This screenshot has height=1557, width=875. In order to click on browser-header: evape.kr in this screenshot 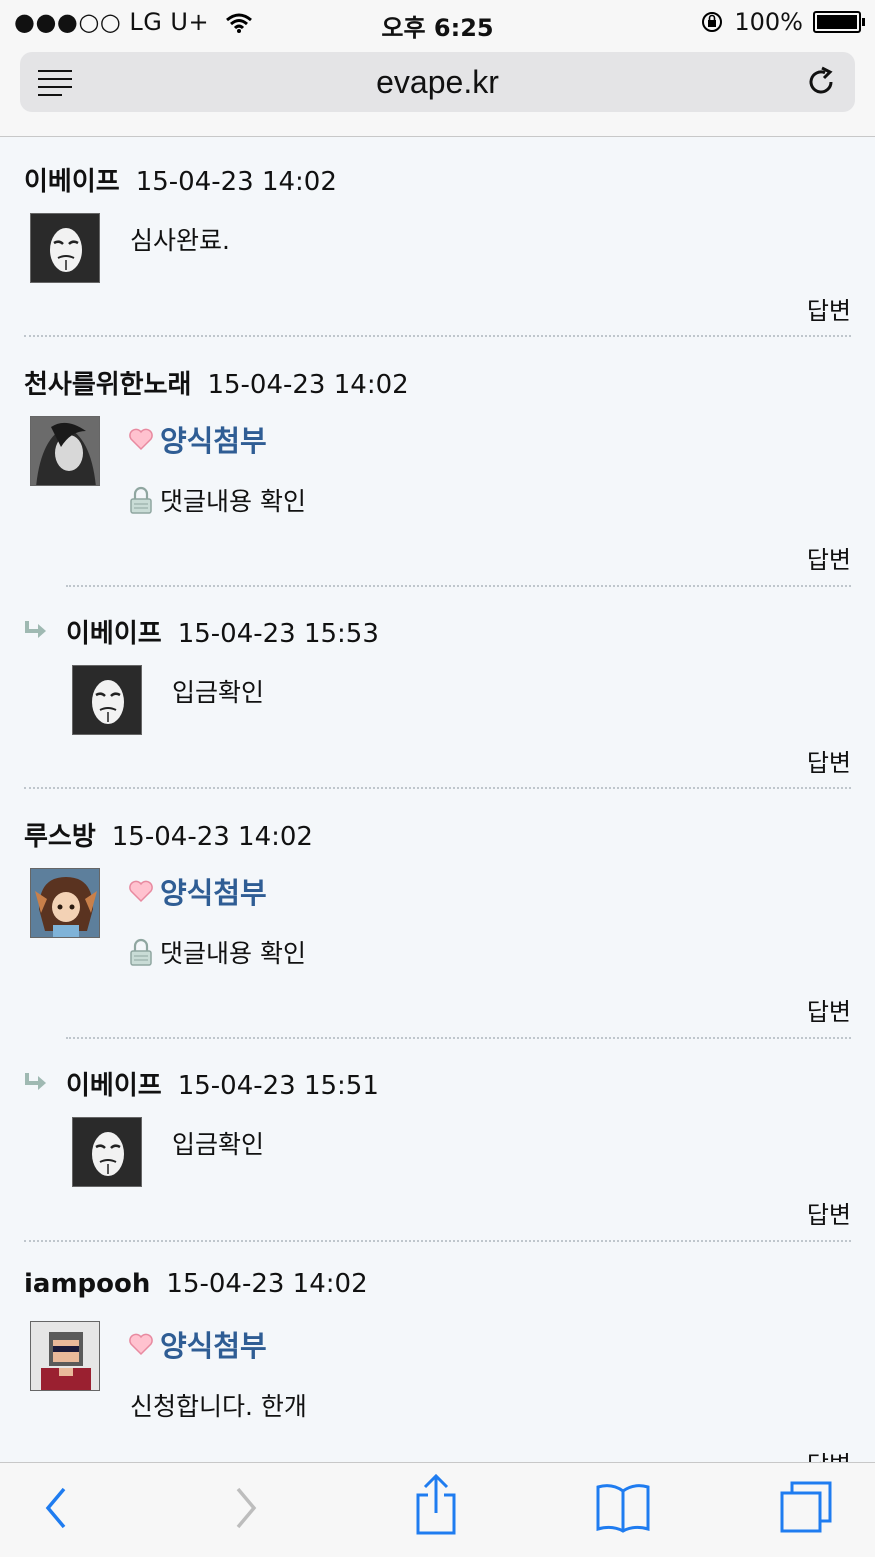, I will do `click(437, 90)`.